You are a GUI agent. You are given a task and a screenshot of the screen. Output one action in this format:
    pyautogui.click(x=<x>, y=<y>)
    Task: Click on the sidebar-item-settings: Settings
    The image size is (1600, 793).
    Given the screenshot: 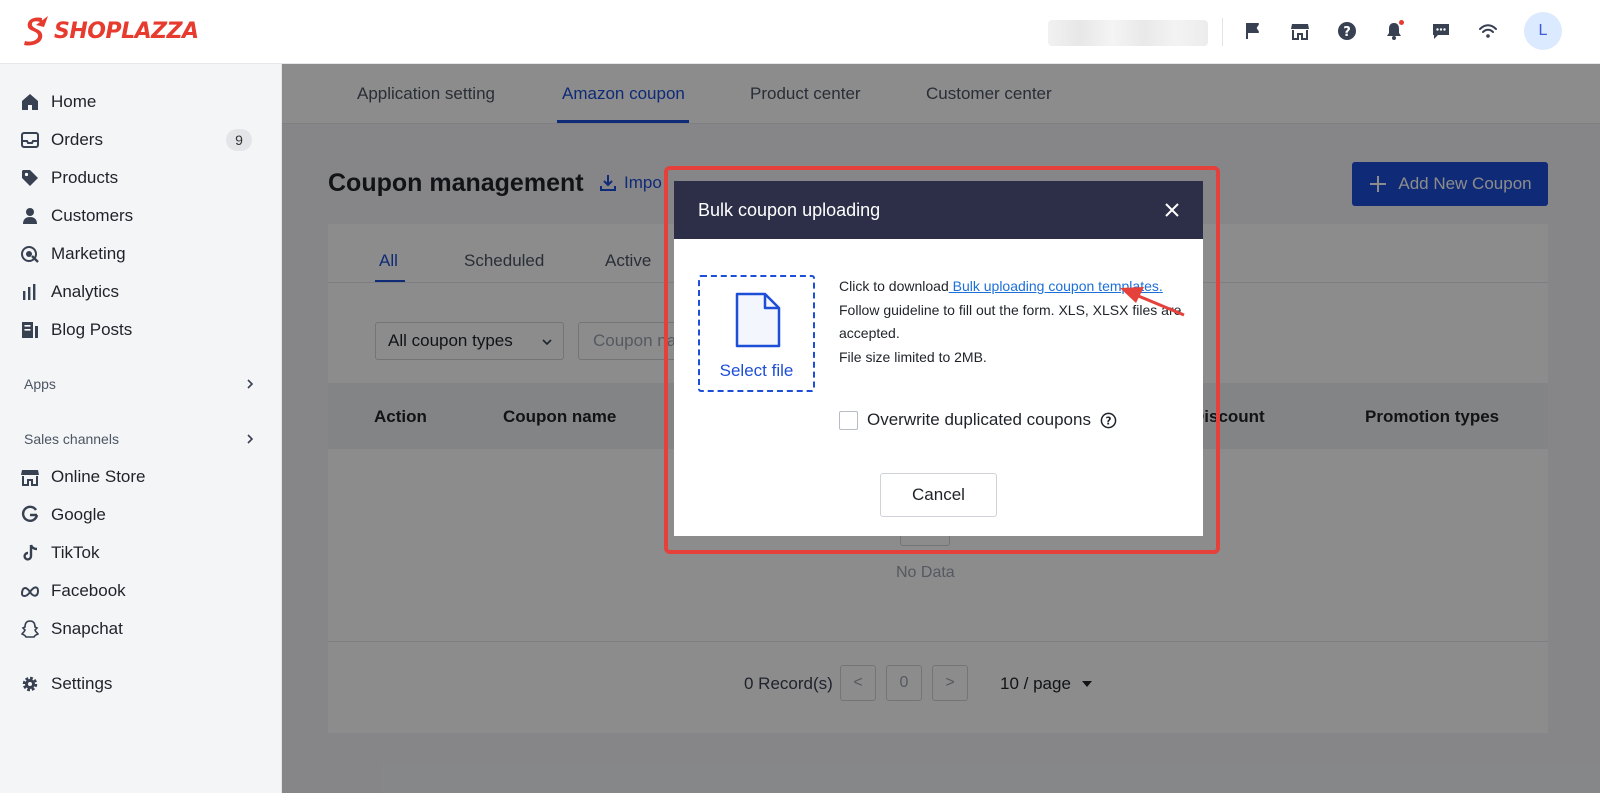 What is the action you would take?
    pyautogui.click(x=141, y=684)
    